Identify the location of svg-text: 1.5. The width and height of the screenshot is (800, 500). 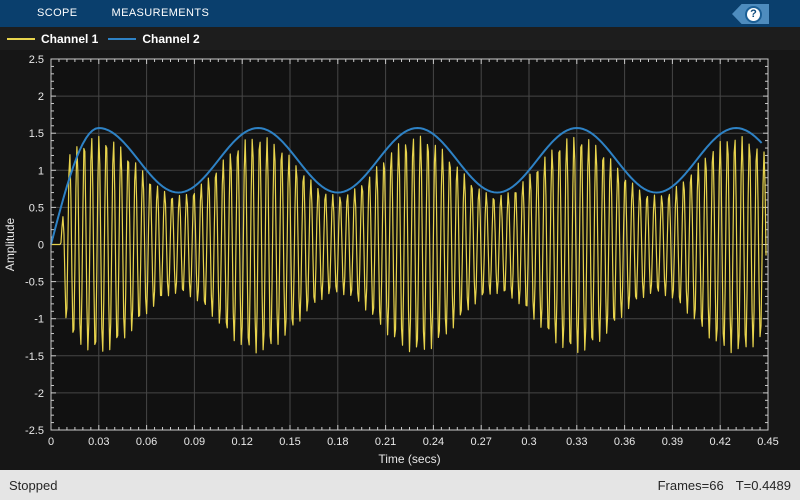
(36, 134).